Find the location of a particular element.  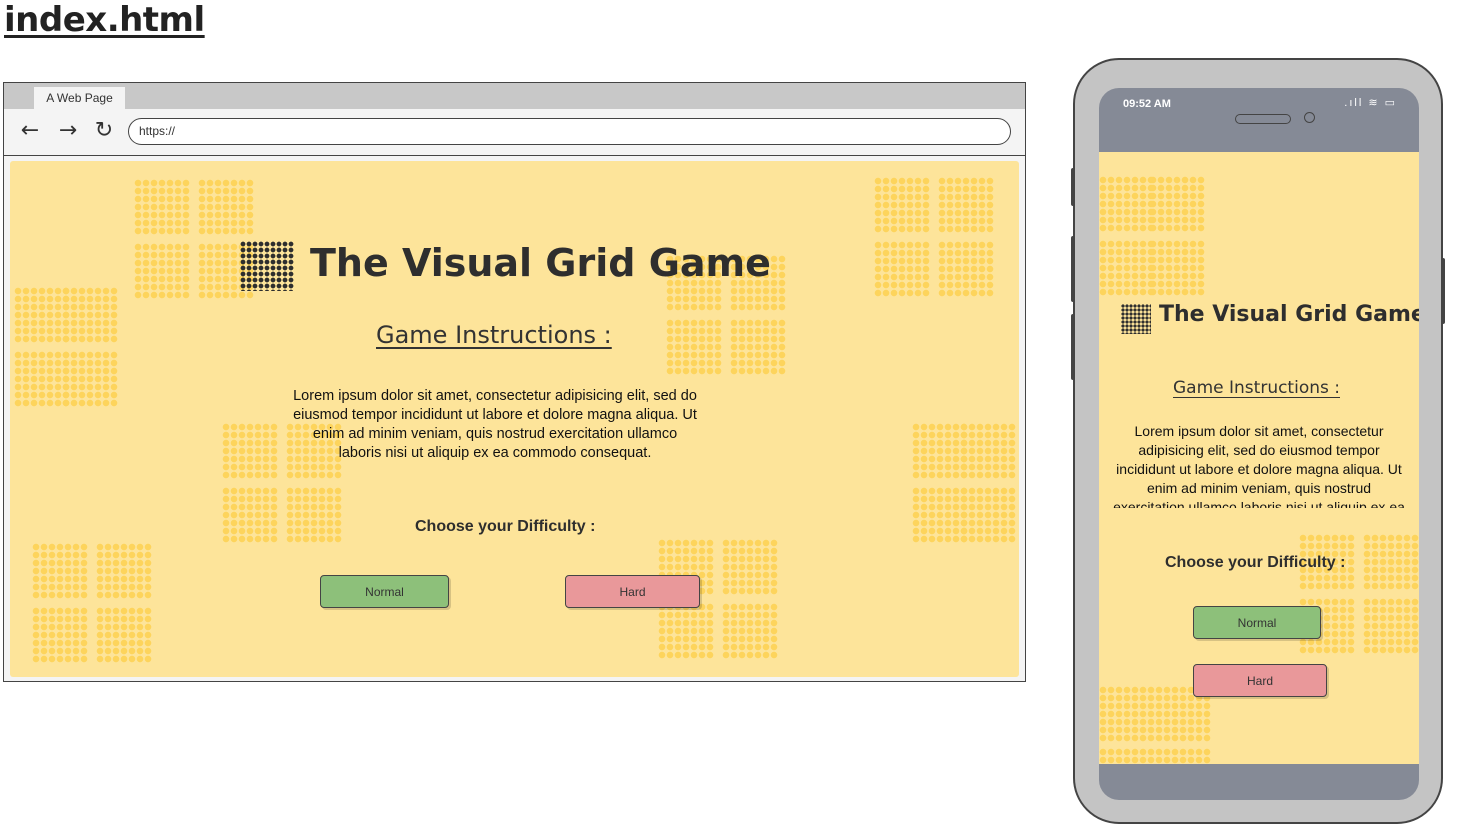

back-arrow-icon: ← is located at coordinates (30, 131).